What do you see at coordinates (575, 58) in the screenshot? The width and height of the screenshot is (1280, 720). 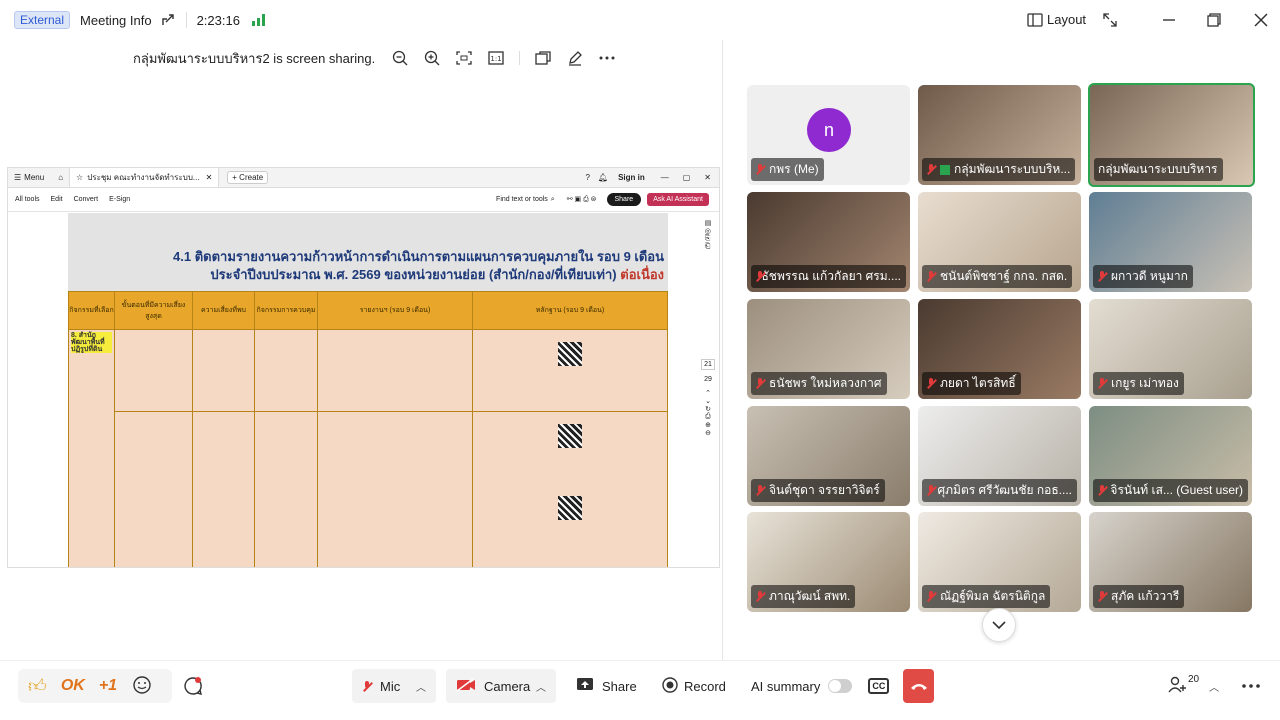 I see `annotate-icon` at bounding box center [575, 58].